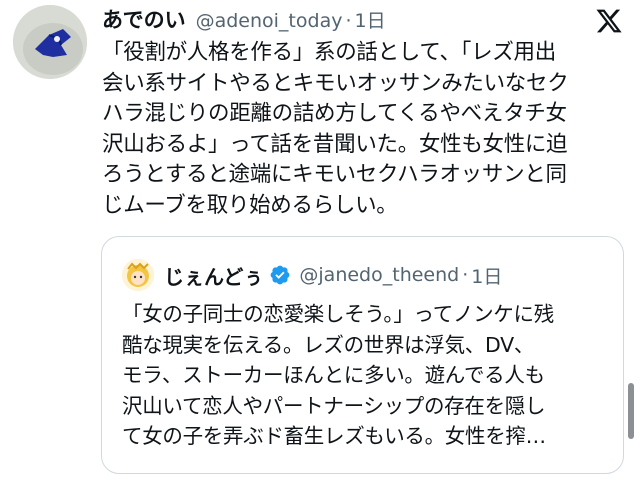 The width and height of the screenshot is (640, 481). I want to click on scrollbar, so click(631, 411).